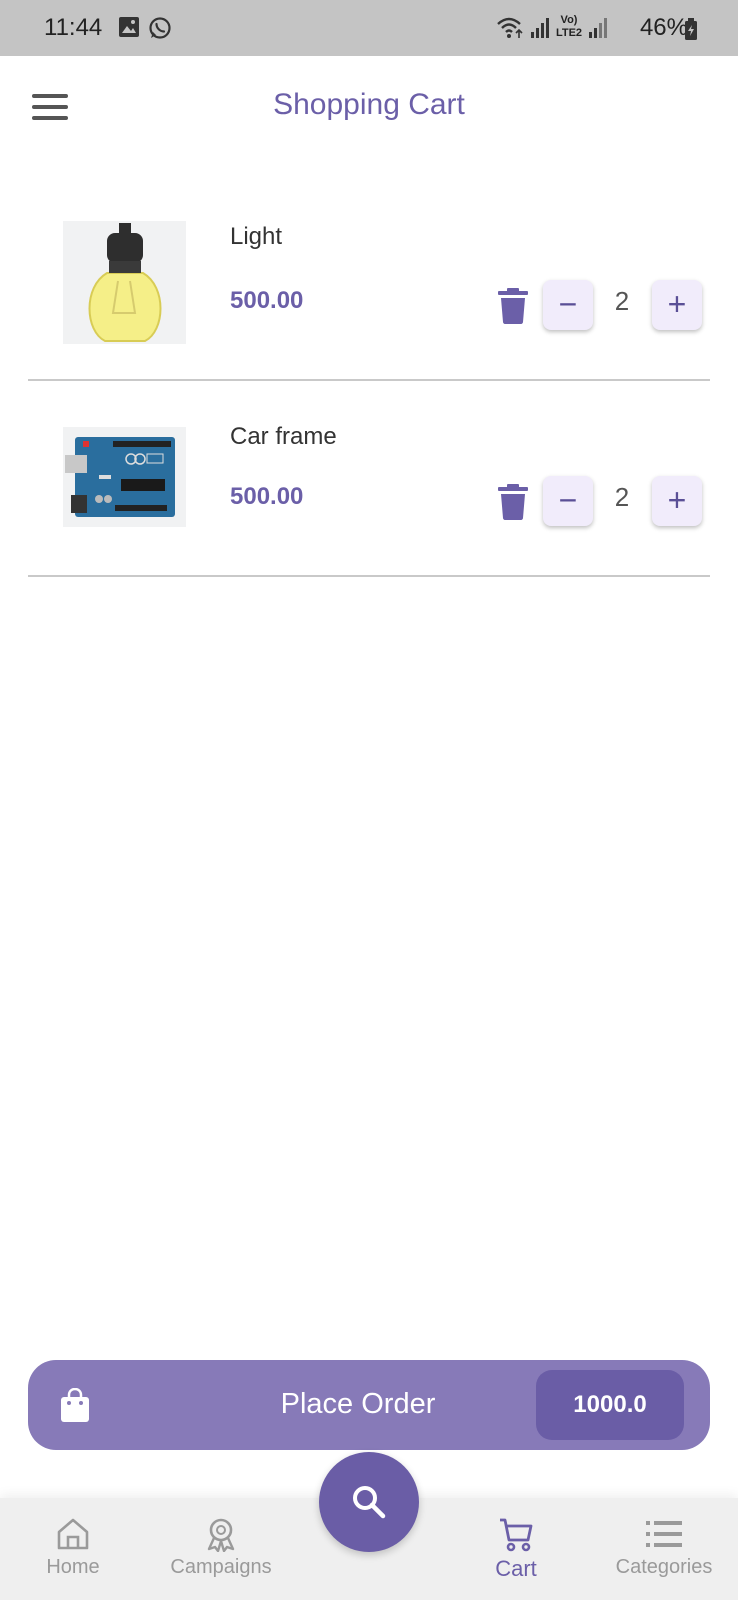 Image resolution: width=738 pixels, height=1600 pixels. What do you see at coordinates (369, 283) in the screenshot?
I see `cart-item: Light 500.00 − 2 +` at bounding box center [369, 283].